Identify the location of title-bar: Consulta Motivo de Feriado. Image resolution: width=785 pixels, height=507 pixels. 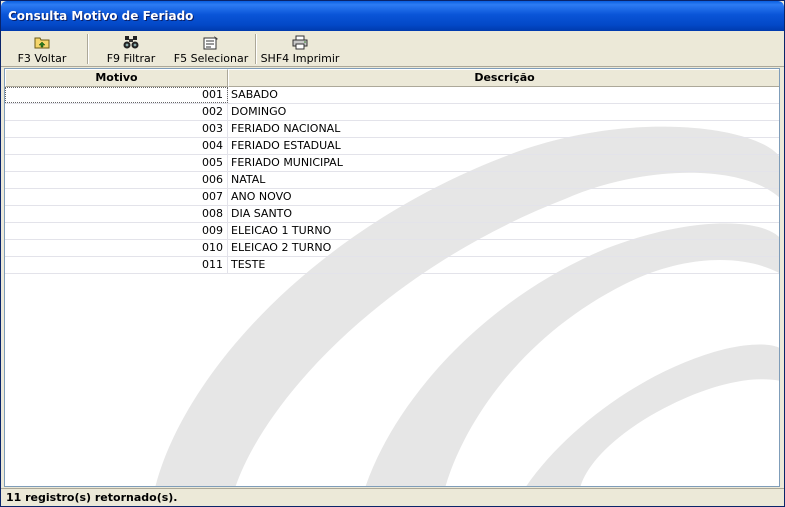
(392, 16).